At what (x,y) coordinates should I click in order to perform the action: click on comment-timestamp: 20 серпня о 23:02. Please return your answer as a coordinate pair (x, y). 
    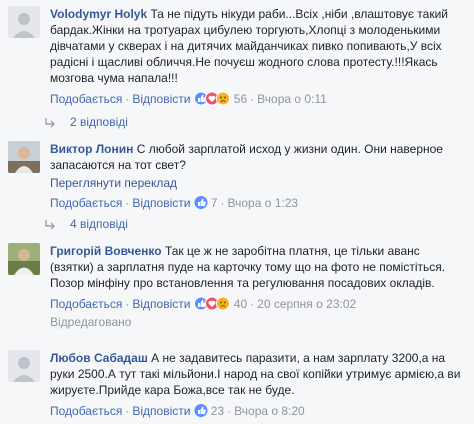
    Looking at the image, I should click on (306, 304).